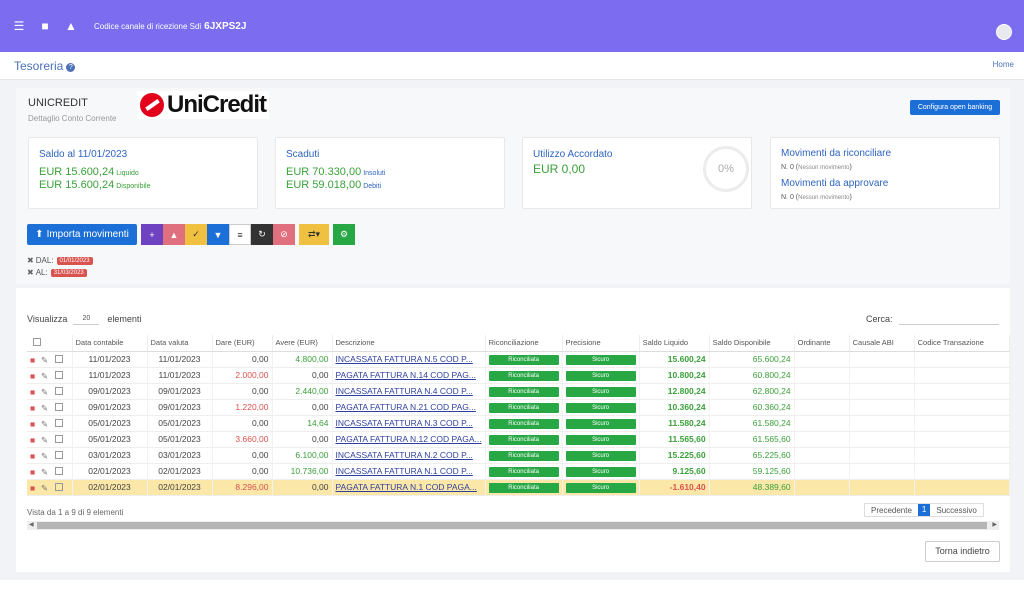 Image resolution: width=1024 pixels, height=605 pixels. What do you see at coordinates (882, 343) in the screenshot?
I see `column-header: Causale ABI` at bounding box center [882, 343].